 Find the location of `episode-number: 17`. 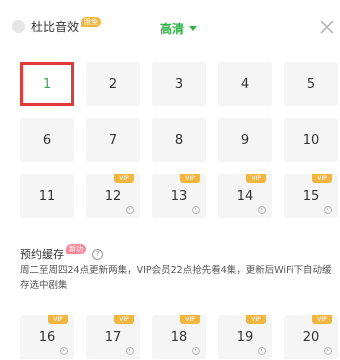

episode-number: 17 is located at coordinates (113, 337).